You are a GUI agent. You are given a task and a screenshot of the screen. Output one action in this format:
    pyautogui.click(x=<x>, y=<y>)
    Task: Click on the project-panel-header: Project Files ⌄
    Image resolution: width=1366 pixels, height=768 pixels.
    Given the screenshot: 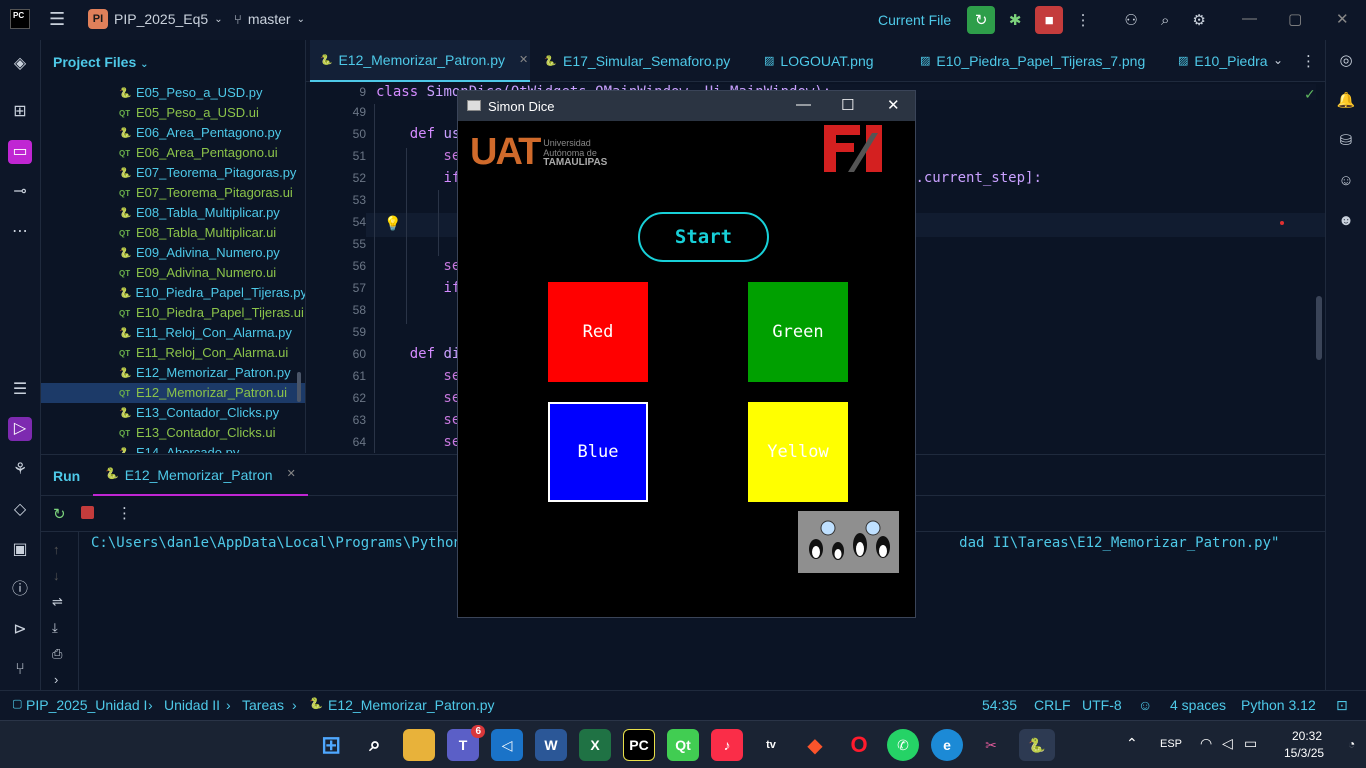 What is the action you would take?
    pyautogui.click(x=173, y=60)
    